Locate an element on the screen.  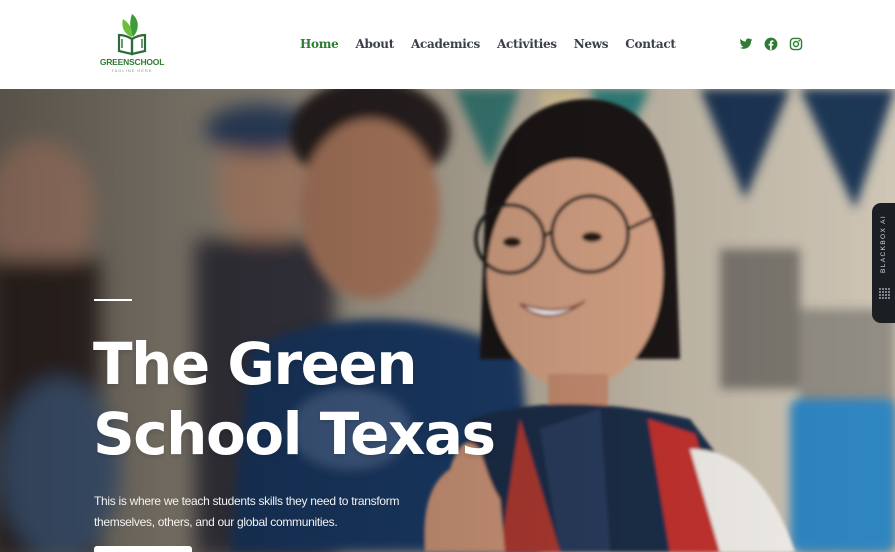
nav-activities: Activities is located at coordinates (527, 44).